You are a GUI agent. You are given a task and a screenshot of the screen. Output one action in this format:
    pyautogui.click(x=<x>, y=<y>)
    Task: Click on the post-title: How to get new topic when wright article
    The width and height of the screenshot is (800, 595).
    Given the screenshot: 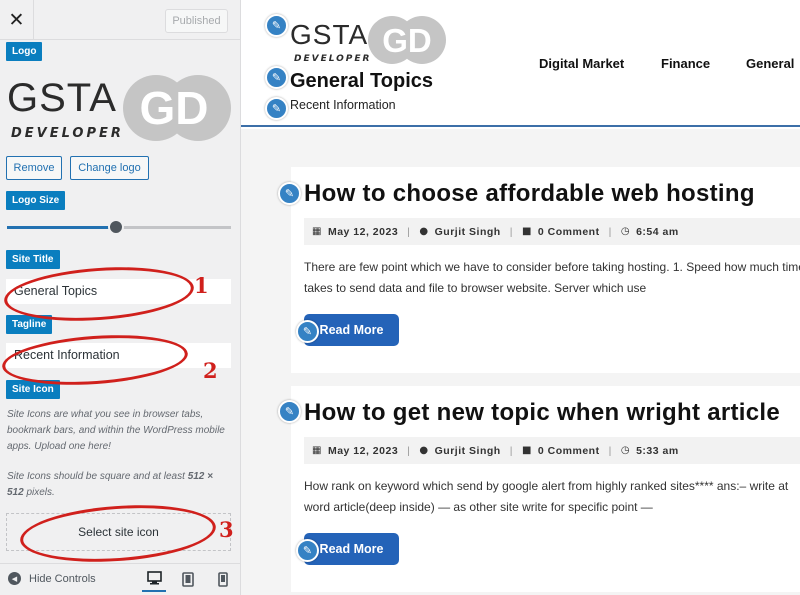 What is the action you would take?
    pyautogui.click(x=542, y=413)
    